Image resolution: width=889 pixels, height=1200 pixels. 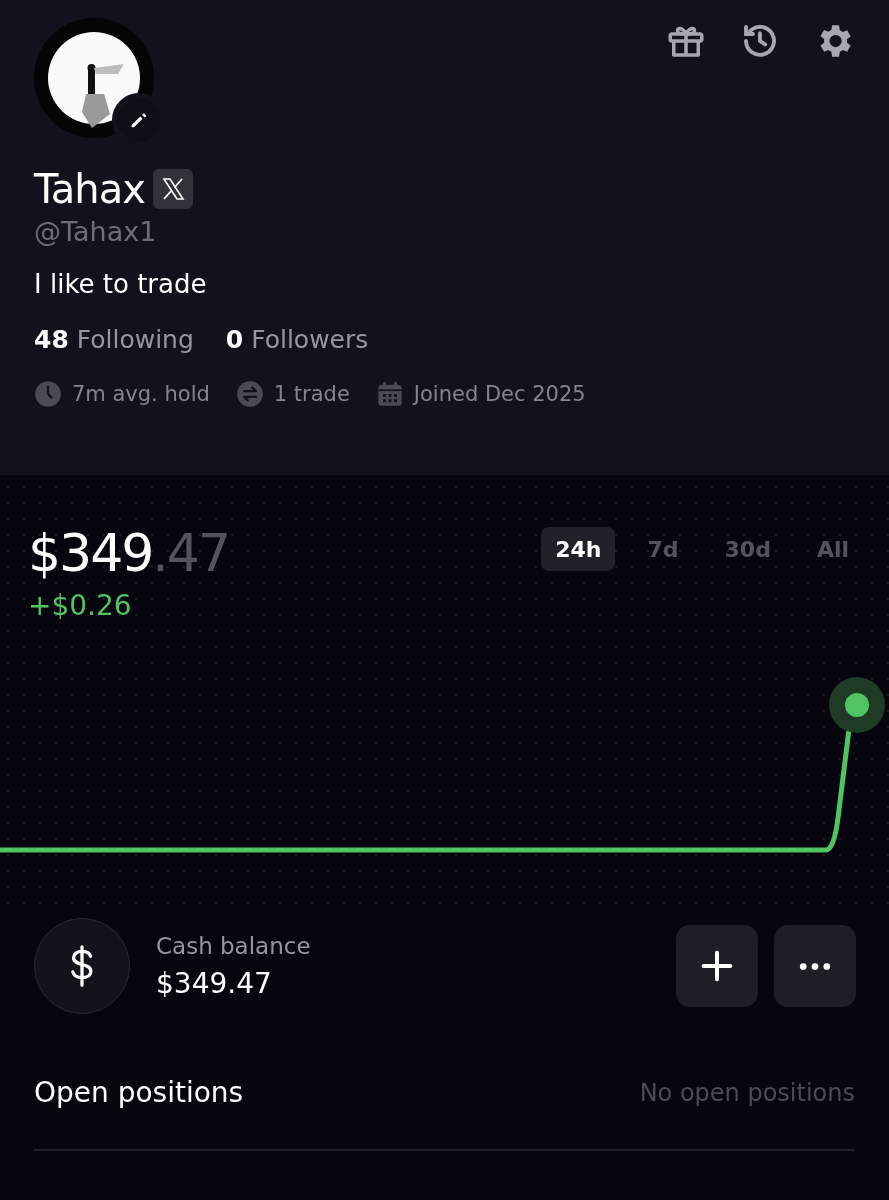 What do you see at coordinates (234, 945) in the screenshot?
I see `cash-label: Cash balance` at bounding box center [234, 945].